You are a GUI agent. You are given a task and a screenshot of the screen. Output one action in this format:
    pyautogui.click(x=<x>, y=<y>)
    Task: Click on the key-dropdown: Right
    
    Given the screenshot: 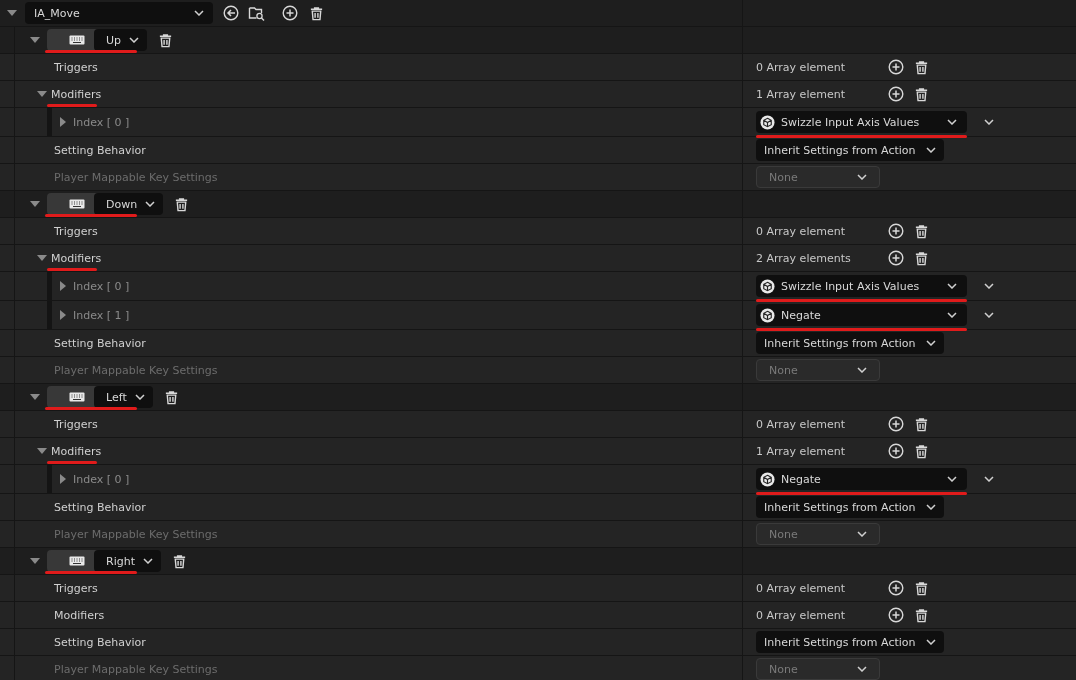 What is the action you would take?
    pyautogui.click(x=127, y=561)
    